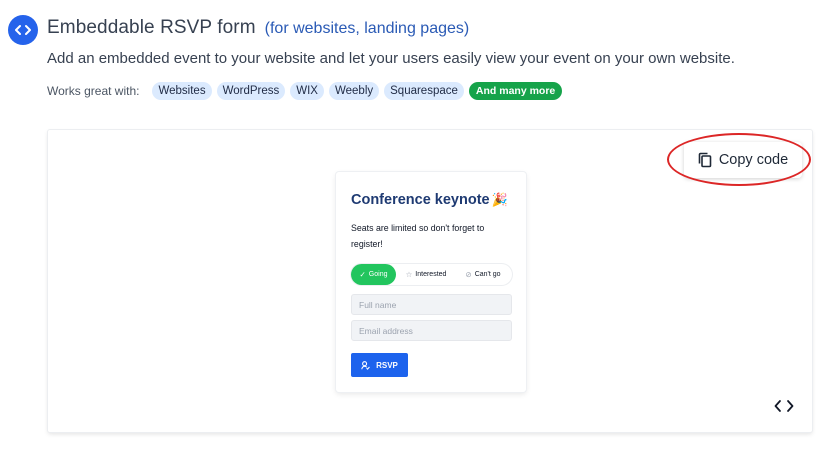 This screenshot has height=455, width=823. I want to click on section-subtitle: (for websites, landing pages), so click(367, 28).